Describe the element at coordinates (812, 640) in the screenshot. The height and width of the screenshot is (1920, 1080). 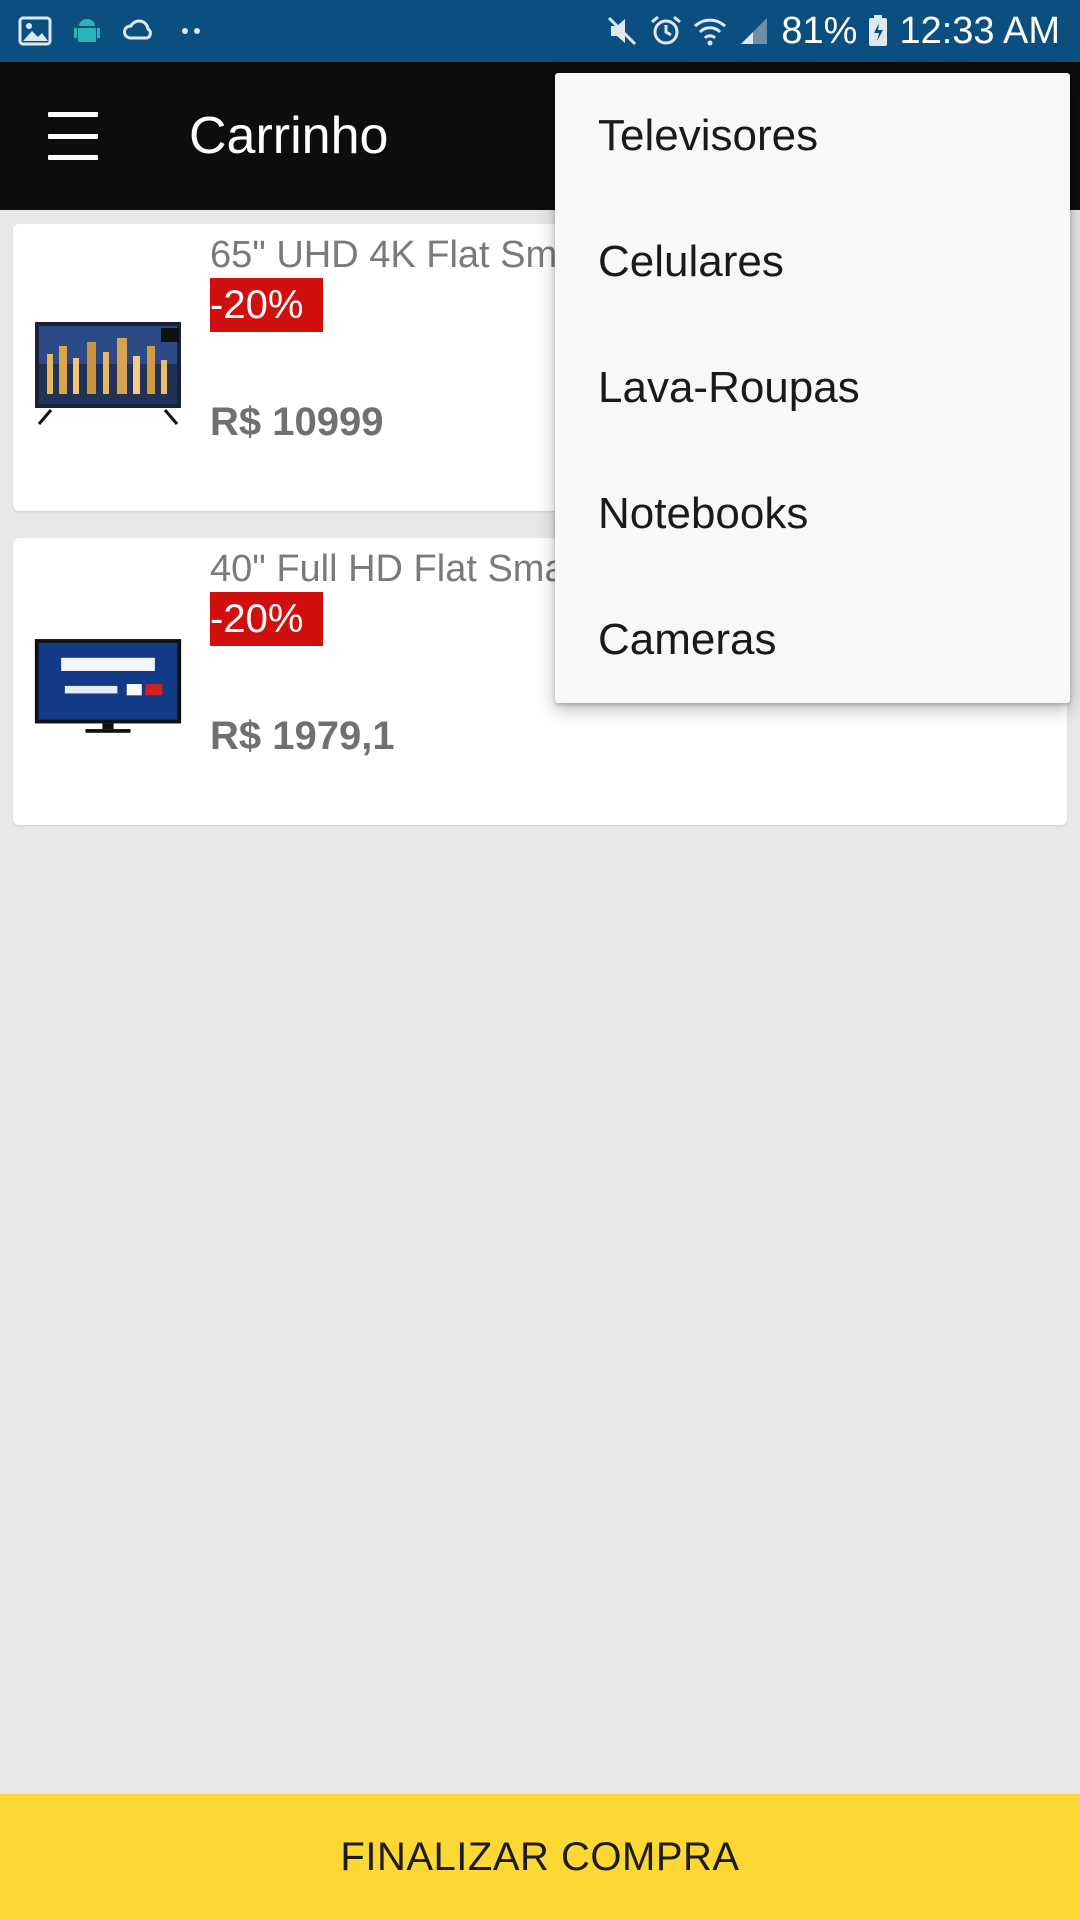
I see `menu-item-cameras: Cameras` at that location.